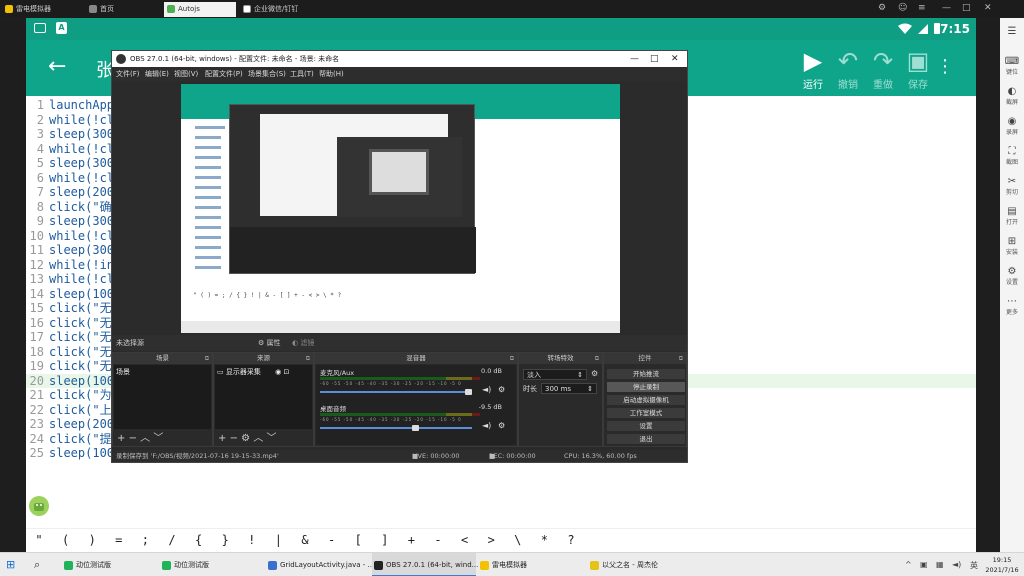 This screenshot has width=1024, height=576. Describe the element at coordinates (286, 372) in the screenshot. I see `lock-icon: ⊡` at that location.